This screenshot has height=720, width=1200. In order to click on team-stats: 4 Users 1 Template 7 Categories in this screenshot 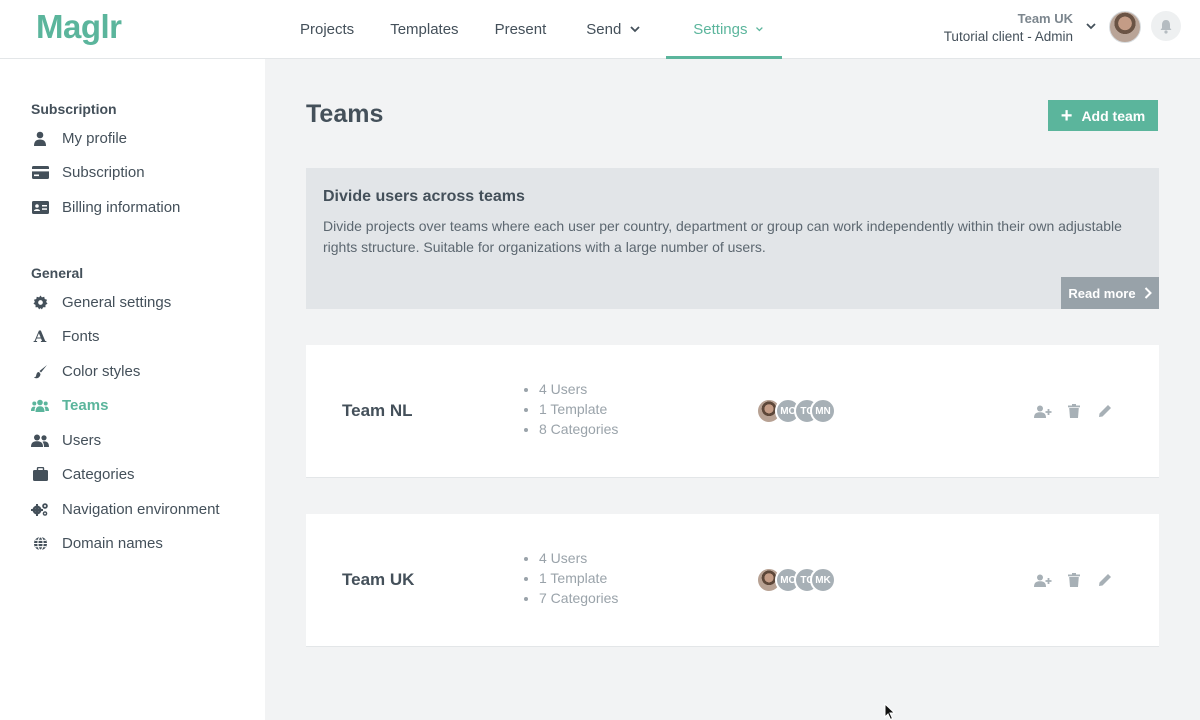, I will do `click(569, 578)`.